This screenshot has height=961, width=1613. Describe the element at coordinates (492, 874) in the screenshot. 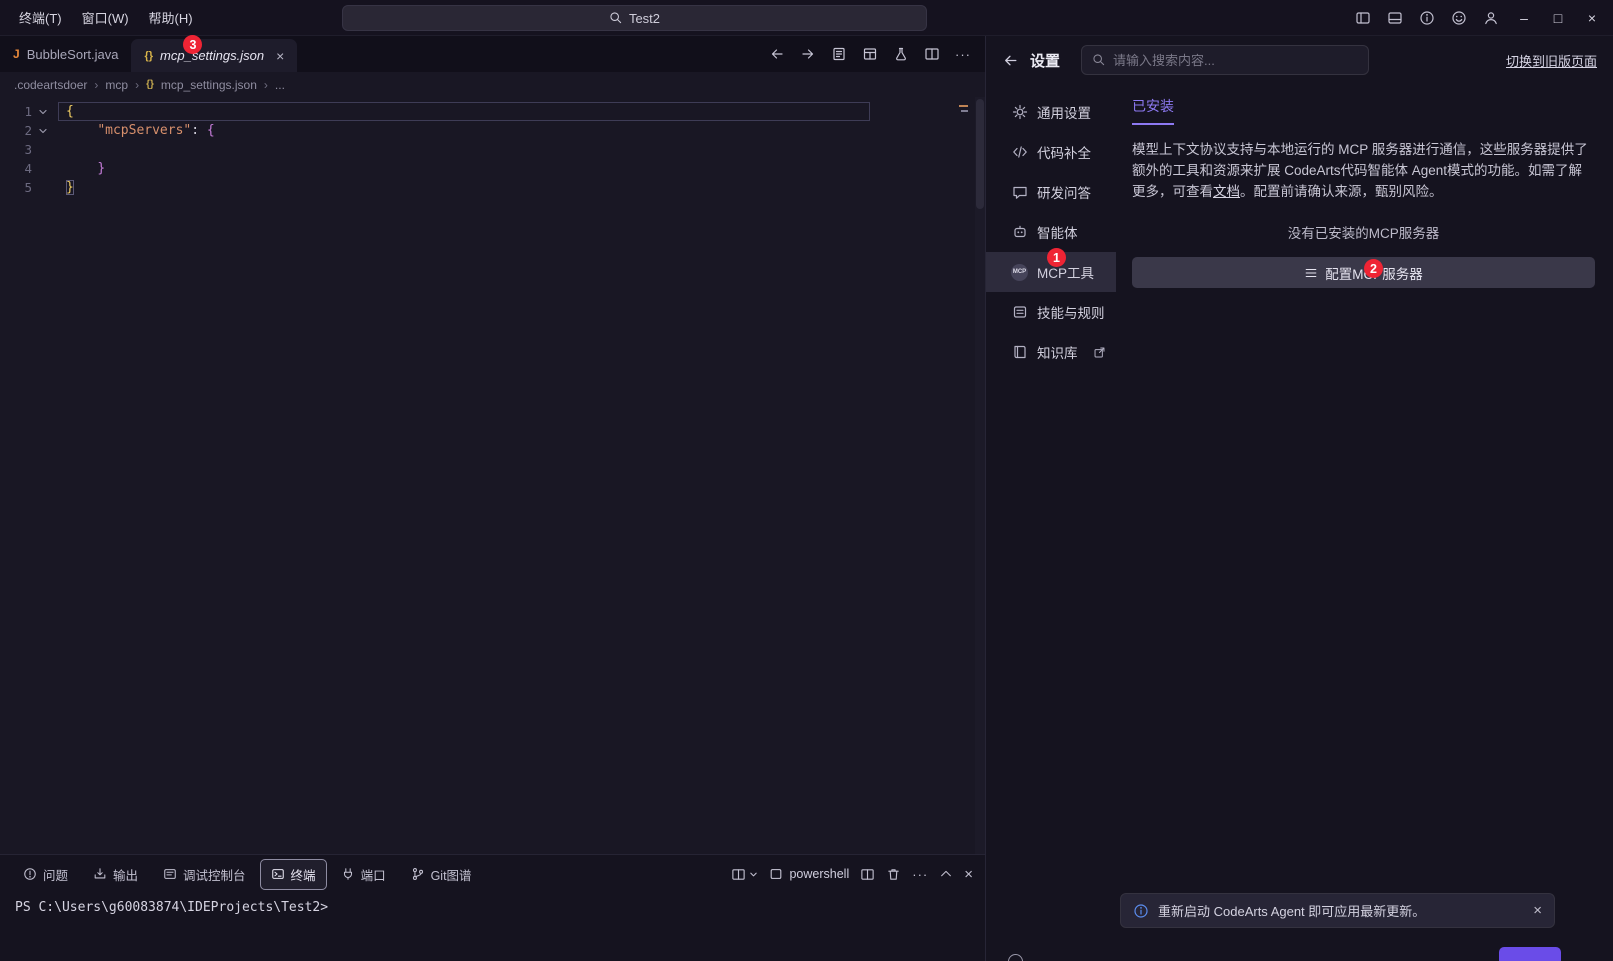

I see `panel-tab-bar: 问题 输出 调试控制台 终端 端口 Git图谱 powershell ··· ×` at that location.